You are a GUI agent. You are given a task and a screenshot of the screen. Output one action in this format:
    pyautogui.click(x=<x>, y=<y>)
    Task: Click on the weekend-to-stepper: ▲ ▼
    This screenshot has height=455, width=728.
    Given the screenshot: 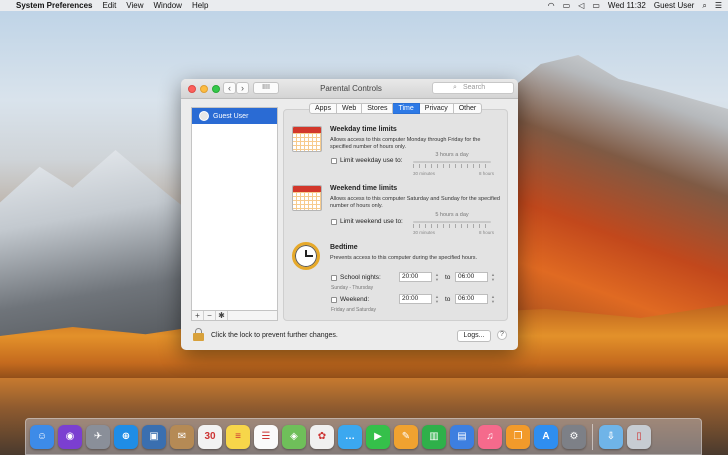 What is the action you would take?
    pyautogui.click(x=493, y=299)
    